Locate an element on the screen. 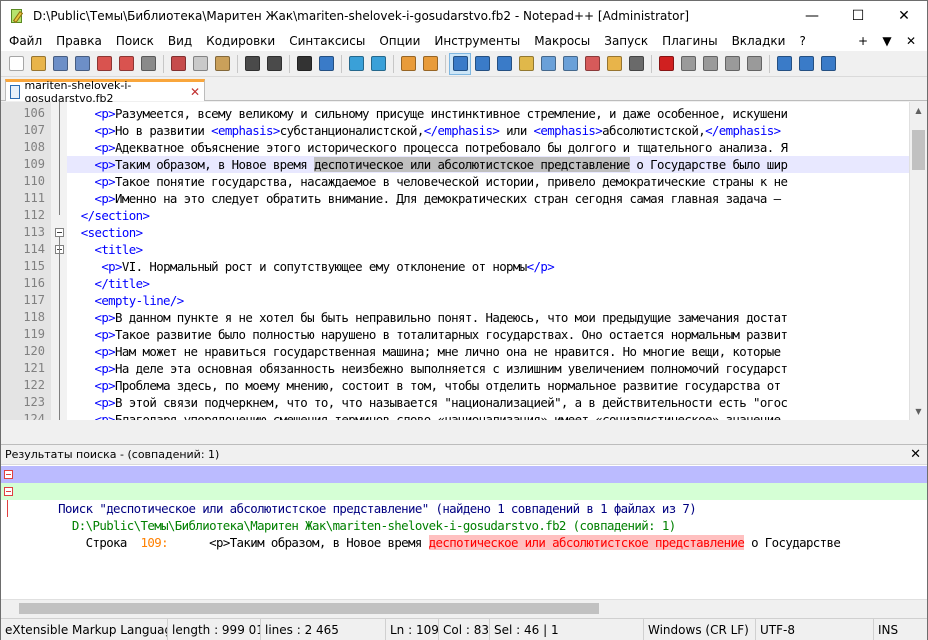 Image resolution: width=928 pixels, height=640 pixels. zoom-in-icon is located at coordinates (356, 64).